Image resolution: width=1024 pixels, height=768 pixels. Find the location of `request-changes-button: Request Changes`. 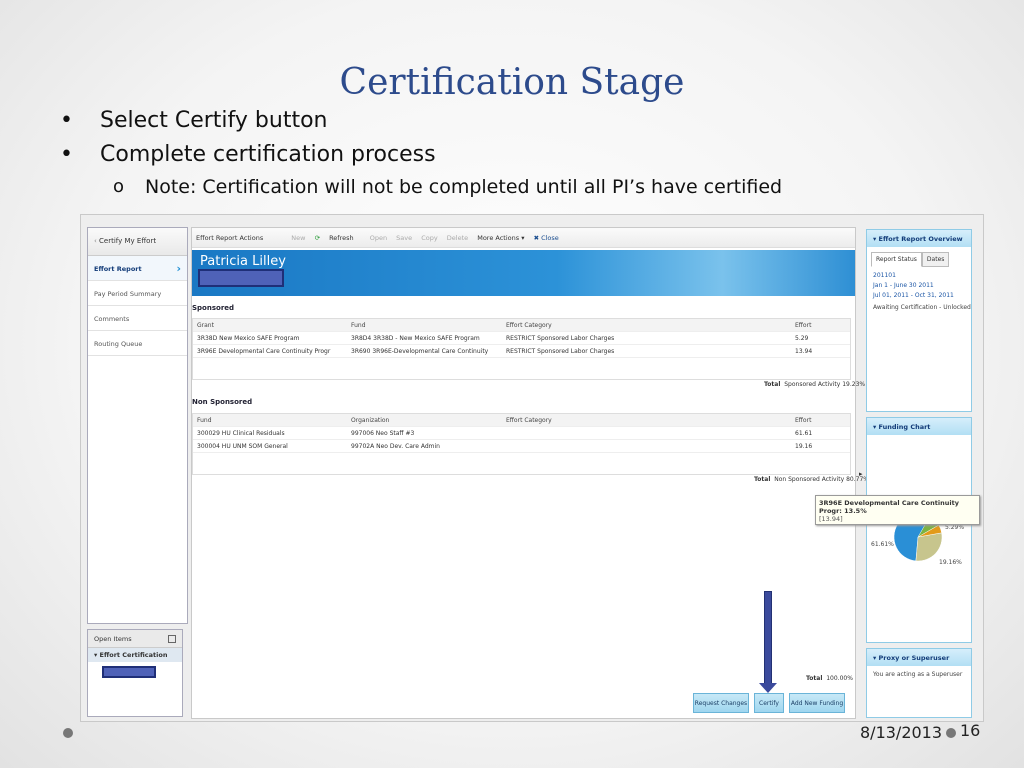

request-changes-button: Request Changes is located at coordinates (721, 703).